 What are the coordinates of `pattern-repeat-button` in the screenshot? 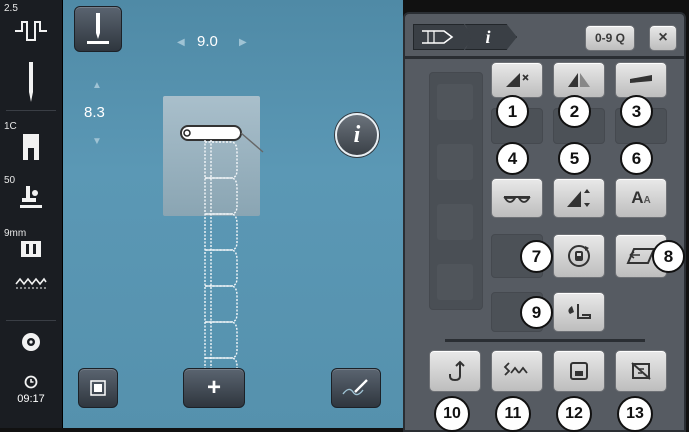 It's located at (579, 256).